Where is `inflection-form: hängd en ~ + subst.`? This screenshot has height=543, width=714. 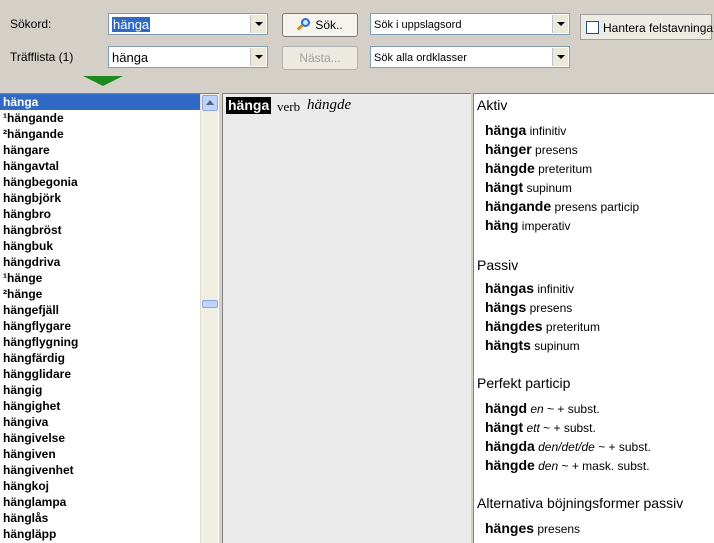 inflection-form: hängd en ~ + subst. is located at coordinates (542, 408).